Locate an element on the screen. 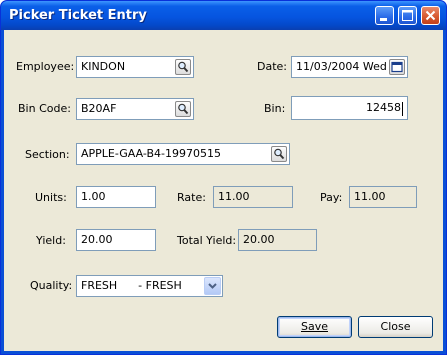  bin-code-lookup-button is located at coordinates (183, 109).